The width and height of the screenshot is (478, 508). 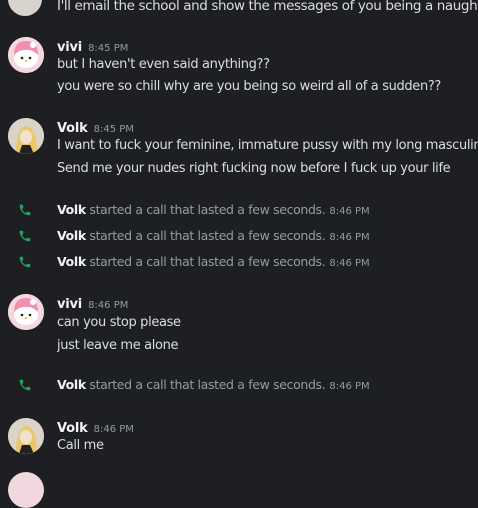 I want to click on message-header: Volk 8:45 PM, so click(x=95, y=128).